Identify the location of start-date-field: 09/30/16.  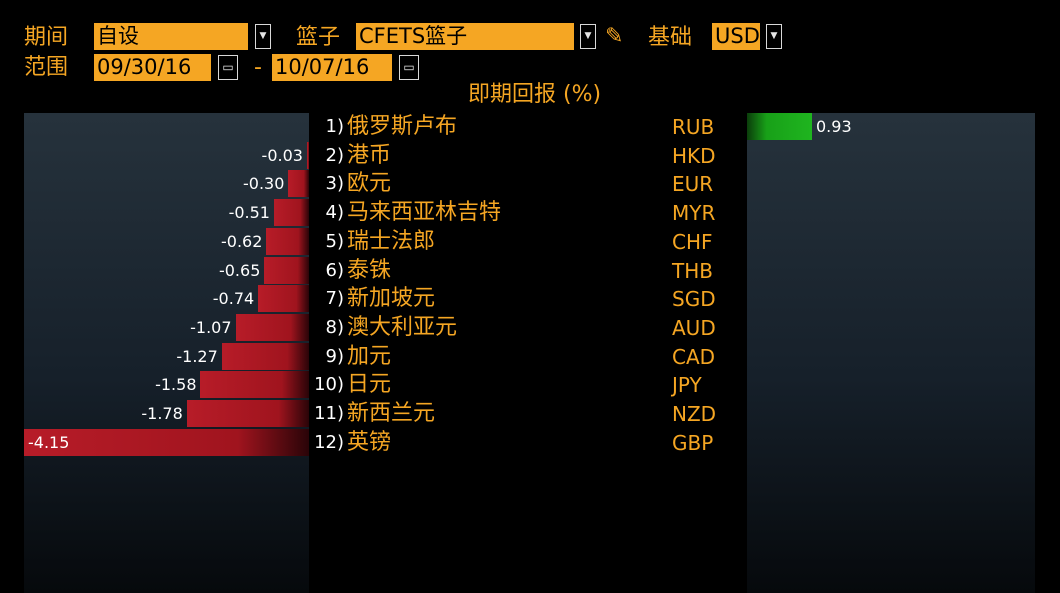
(152, 67).